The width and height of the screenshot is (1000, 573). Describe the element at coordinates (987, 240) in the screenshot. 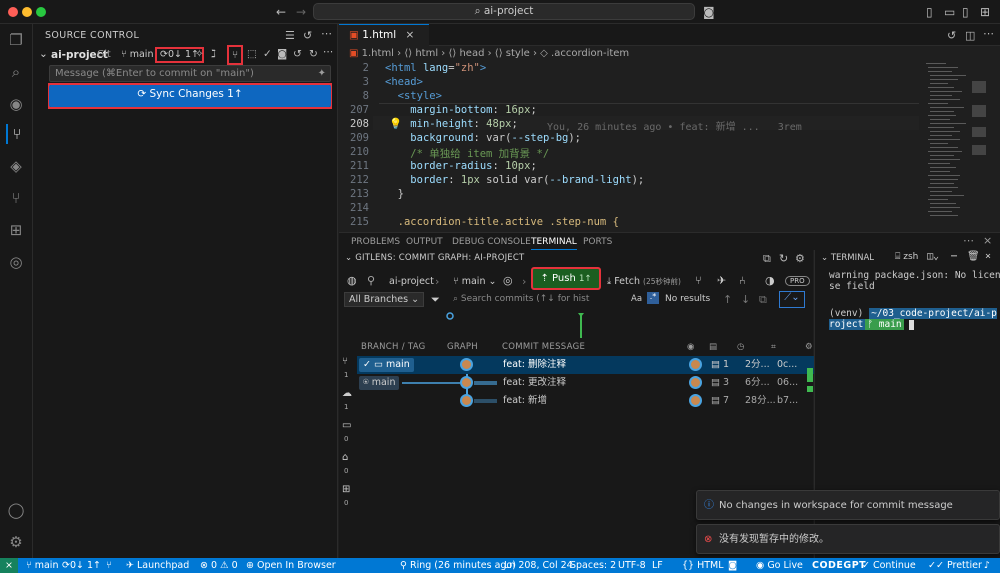

I see `close-panel-icon: ×` at that location.